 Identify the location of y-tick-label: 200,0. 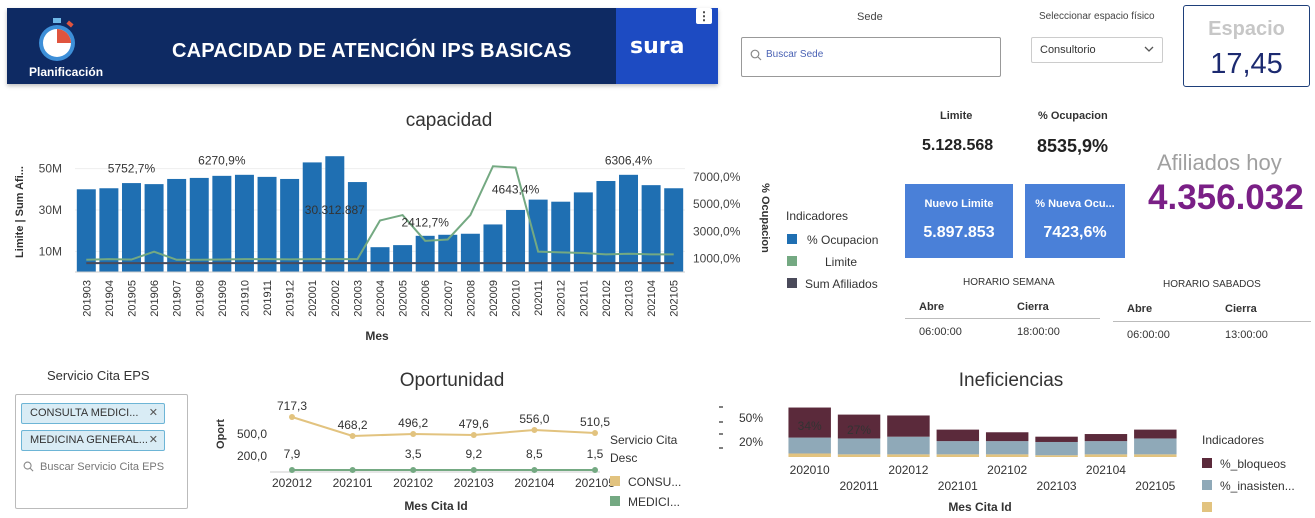
(252, 456).